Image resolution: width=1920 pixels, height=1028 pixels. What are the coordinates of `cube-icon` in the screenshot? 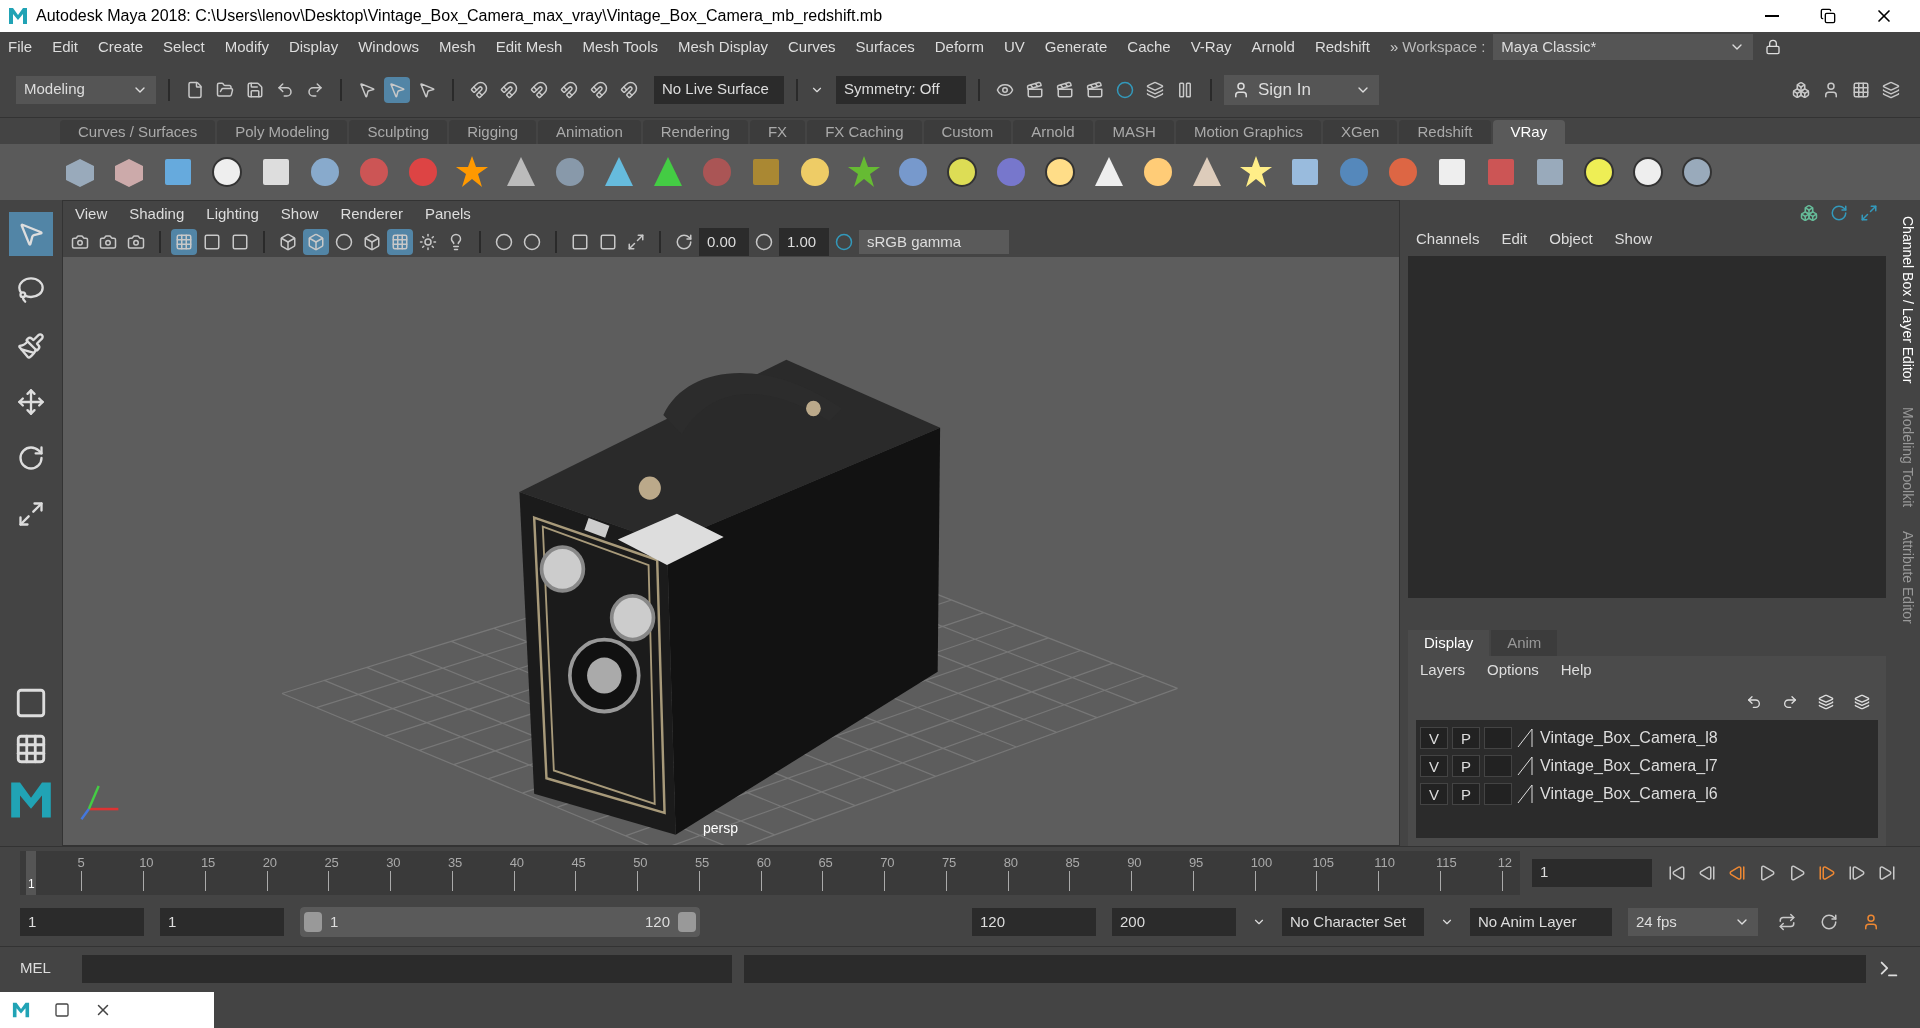 It's located at (316, 242).